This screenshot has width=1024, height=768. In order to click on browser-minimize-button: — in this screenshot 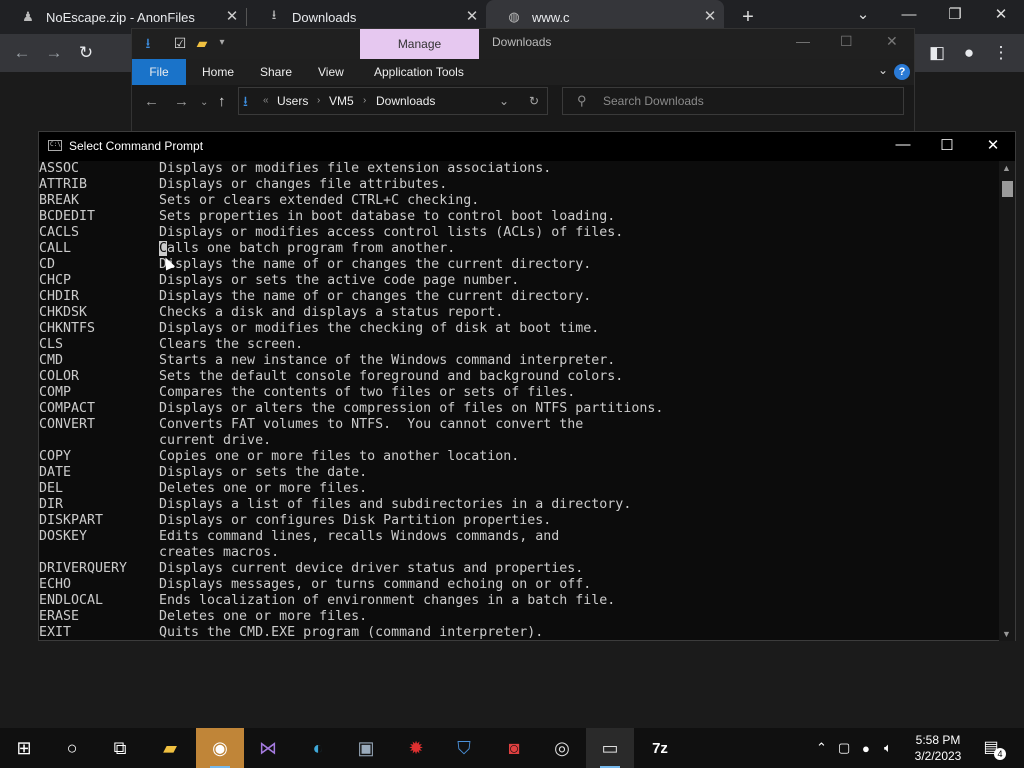, I will do `click(909, 15)`.